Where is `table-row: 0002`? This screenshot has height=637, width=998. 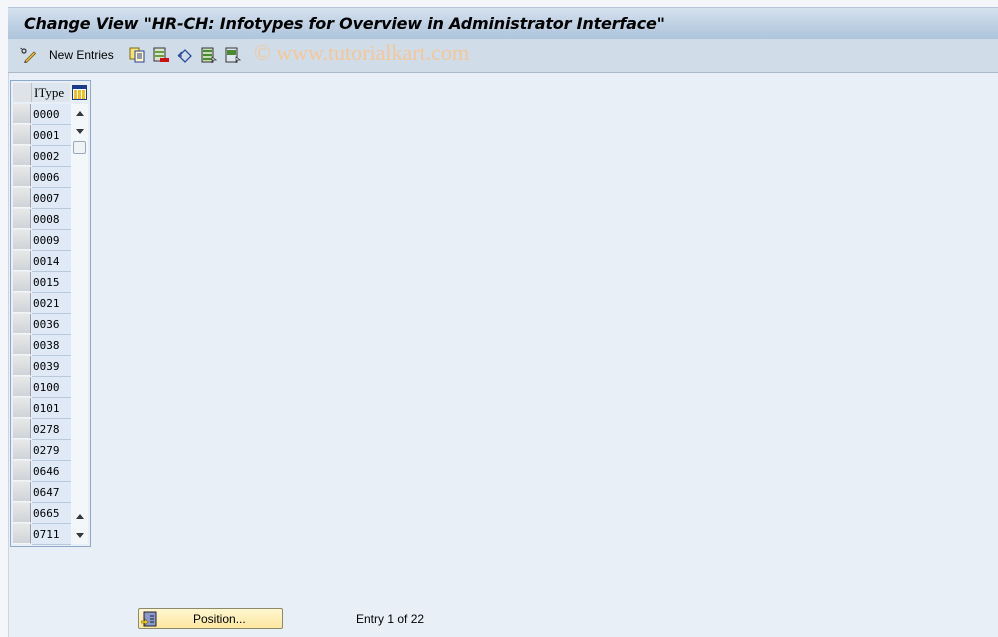
table-row: 0002 is located at coordinates (42, 156).